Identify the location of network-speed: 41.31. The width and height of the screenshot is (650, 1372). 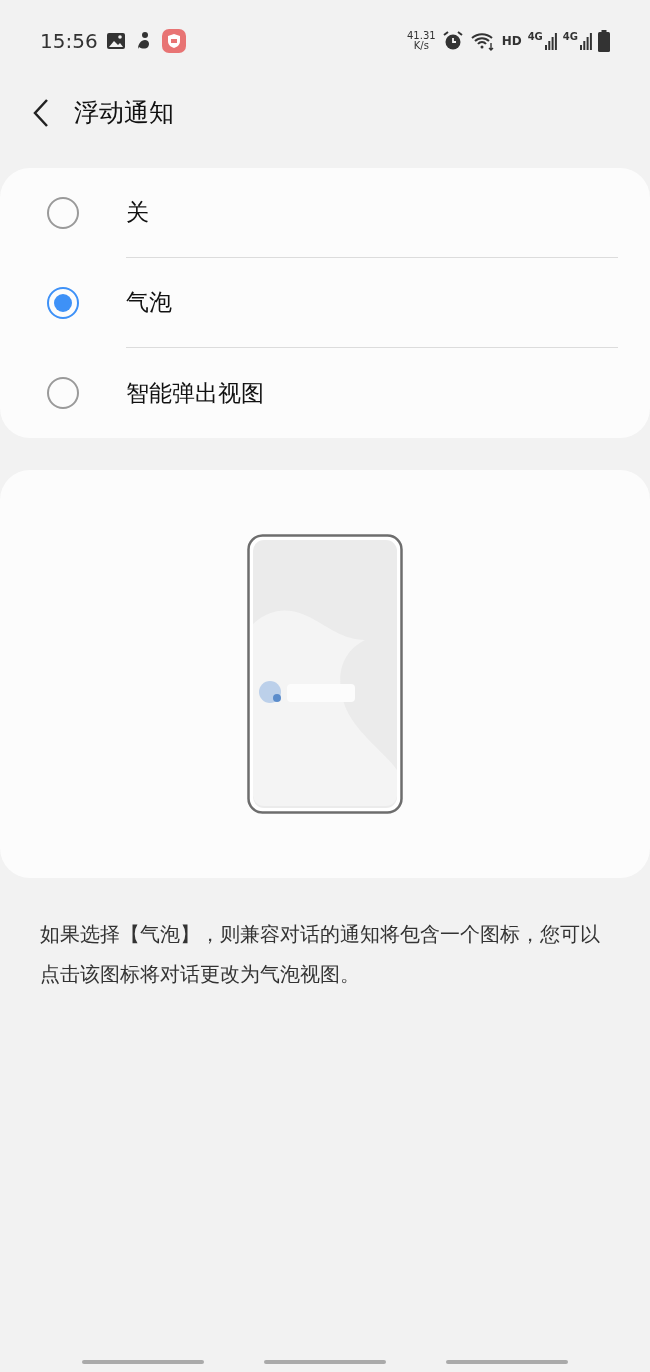
(421, 36).